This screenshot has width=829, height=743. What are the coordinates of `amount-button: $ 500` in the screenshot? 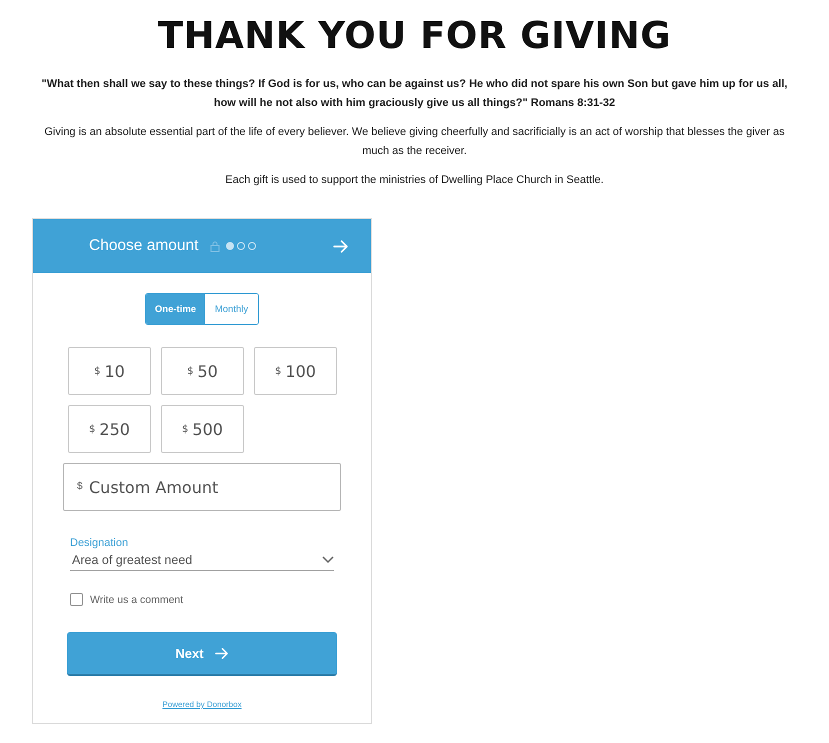 It's located at (202, 429).